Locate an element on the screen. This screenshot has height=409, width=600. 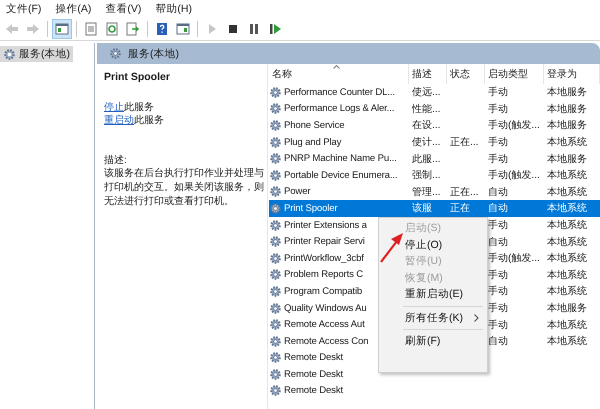
context-menu-item: 重新启动(E) is located at coordinates (433, 294).